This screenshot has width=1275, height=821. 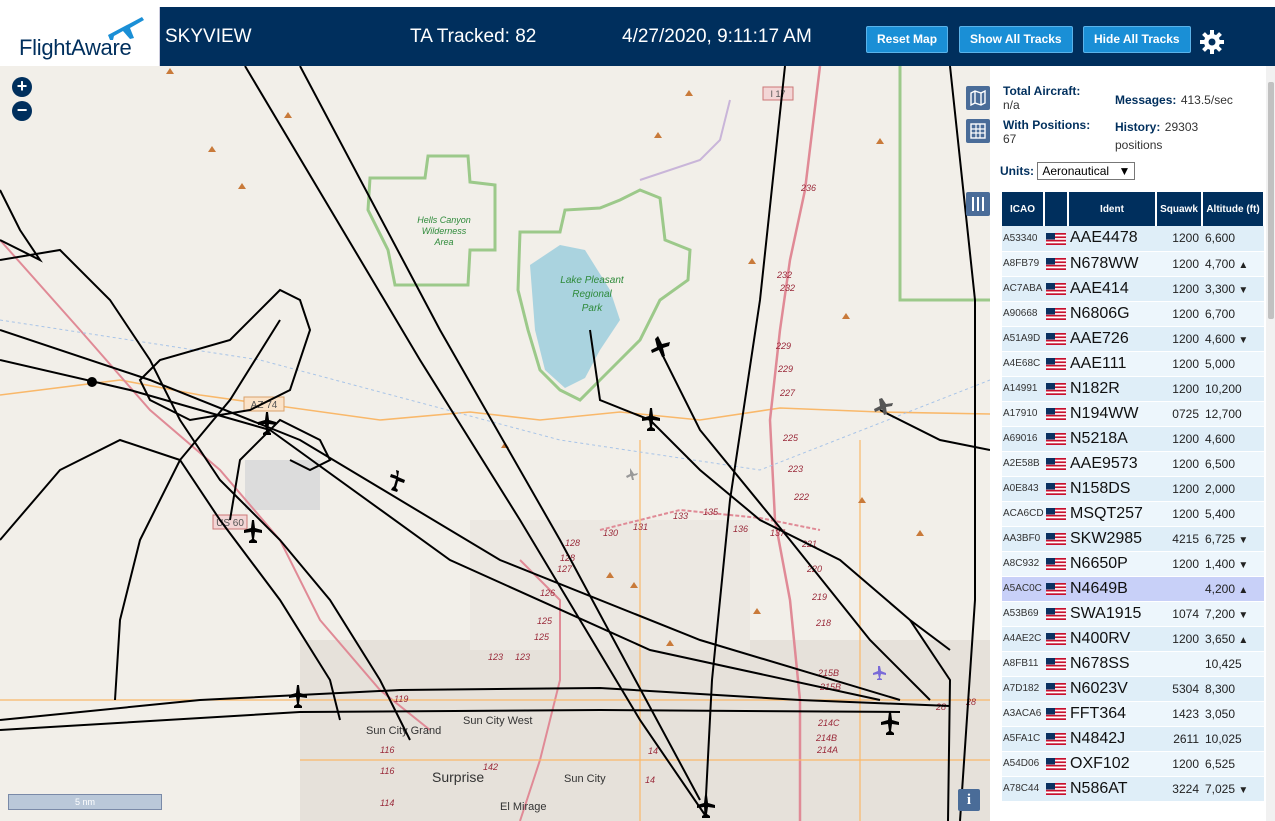 I want to click on gear-icon, so click(x=1212, y=42).